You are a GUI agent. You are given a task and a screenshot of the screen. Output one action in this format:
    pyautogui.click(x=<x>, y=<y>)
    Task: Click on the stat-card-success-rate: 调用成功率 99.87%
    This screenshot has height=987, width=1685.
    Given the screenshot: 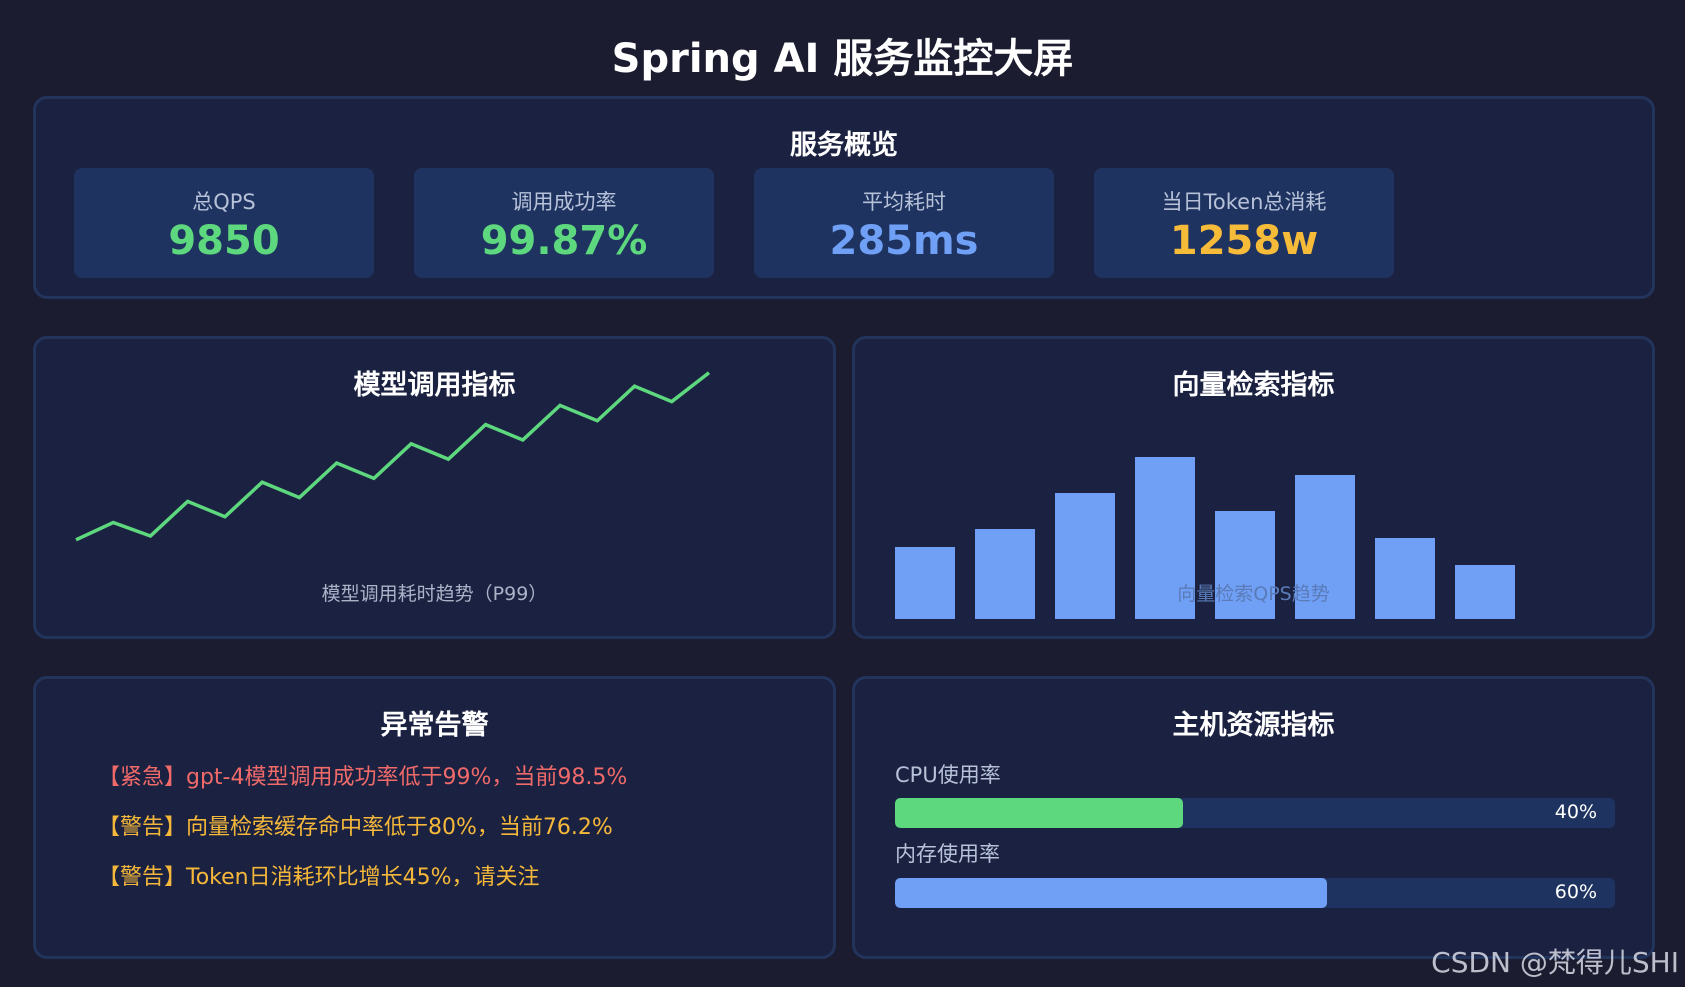 What is the action you would take?
    pyautogui.click(x=564, y=223)
    